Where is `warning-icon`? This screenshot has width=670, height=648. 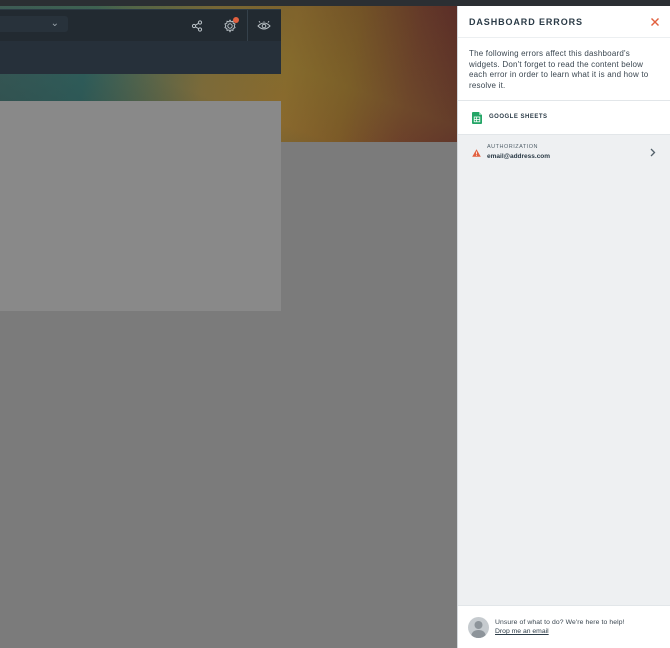
warning-icon is located at coordinates (476, 153).